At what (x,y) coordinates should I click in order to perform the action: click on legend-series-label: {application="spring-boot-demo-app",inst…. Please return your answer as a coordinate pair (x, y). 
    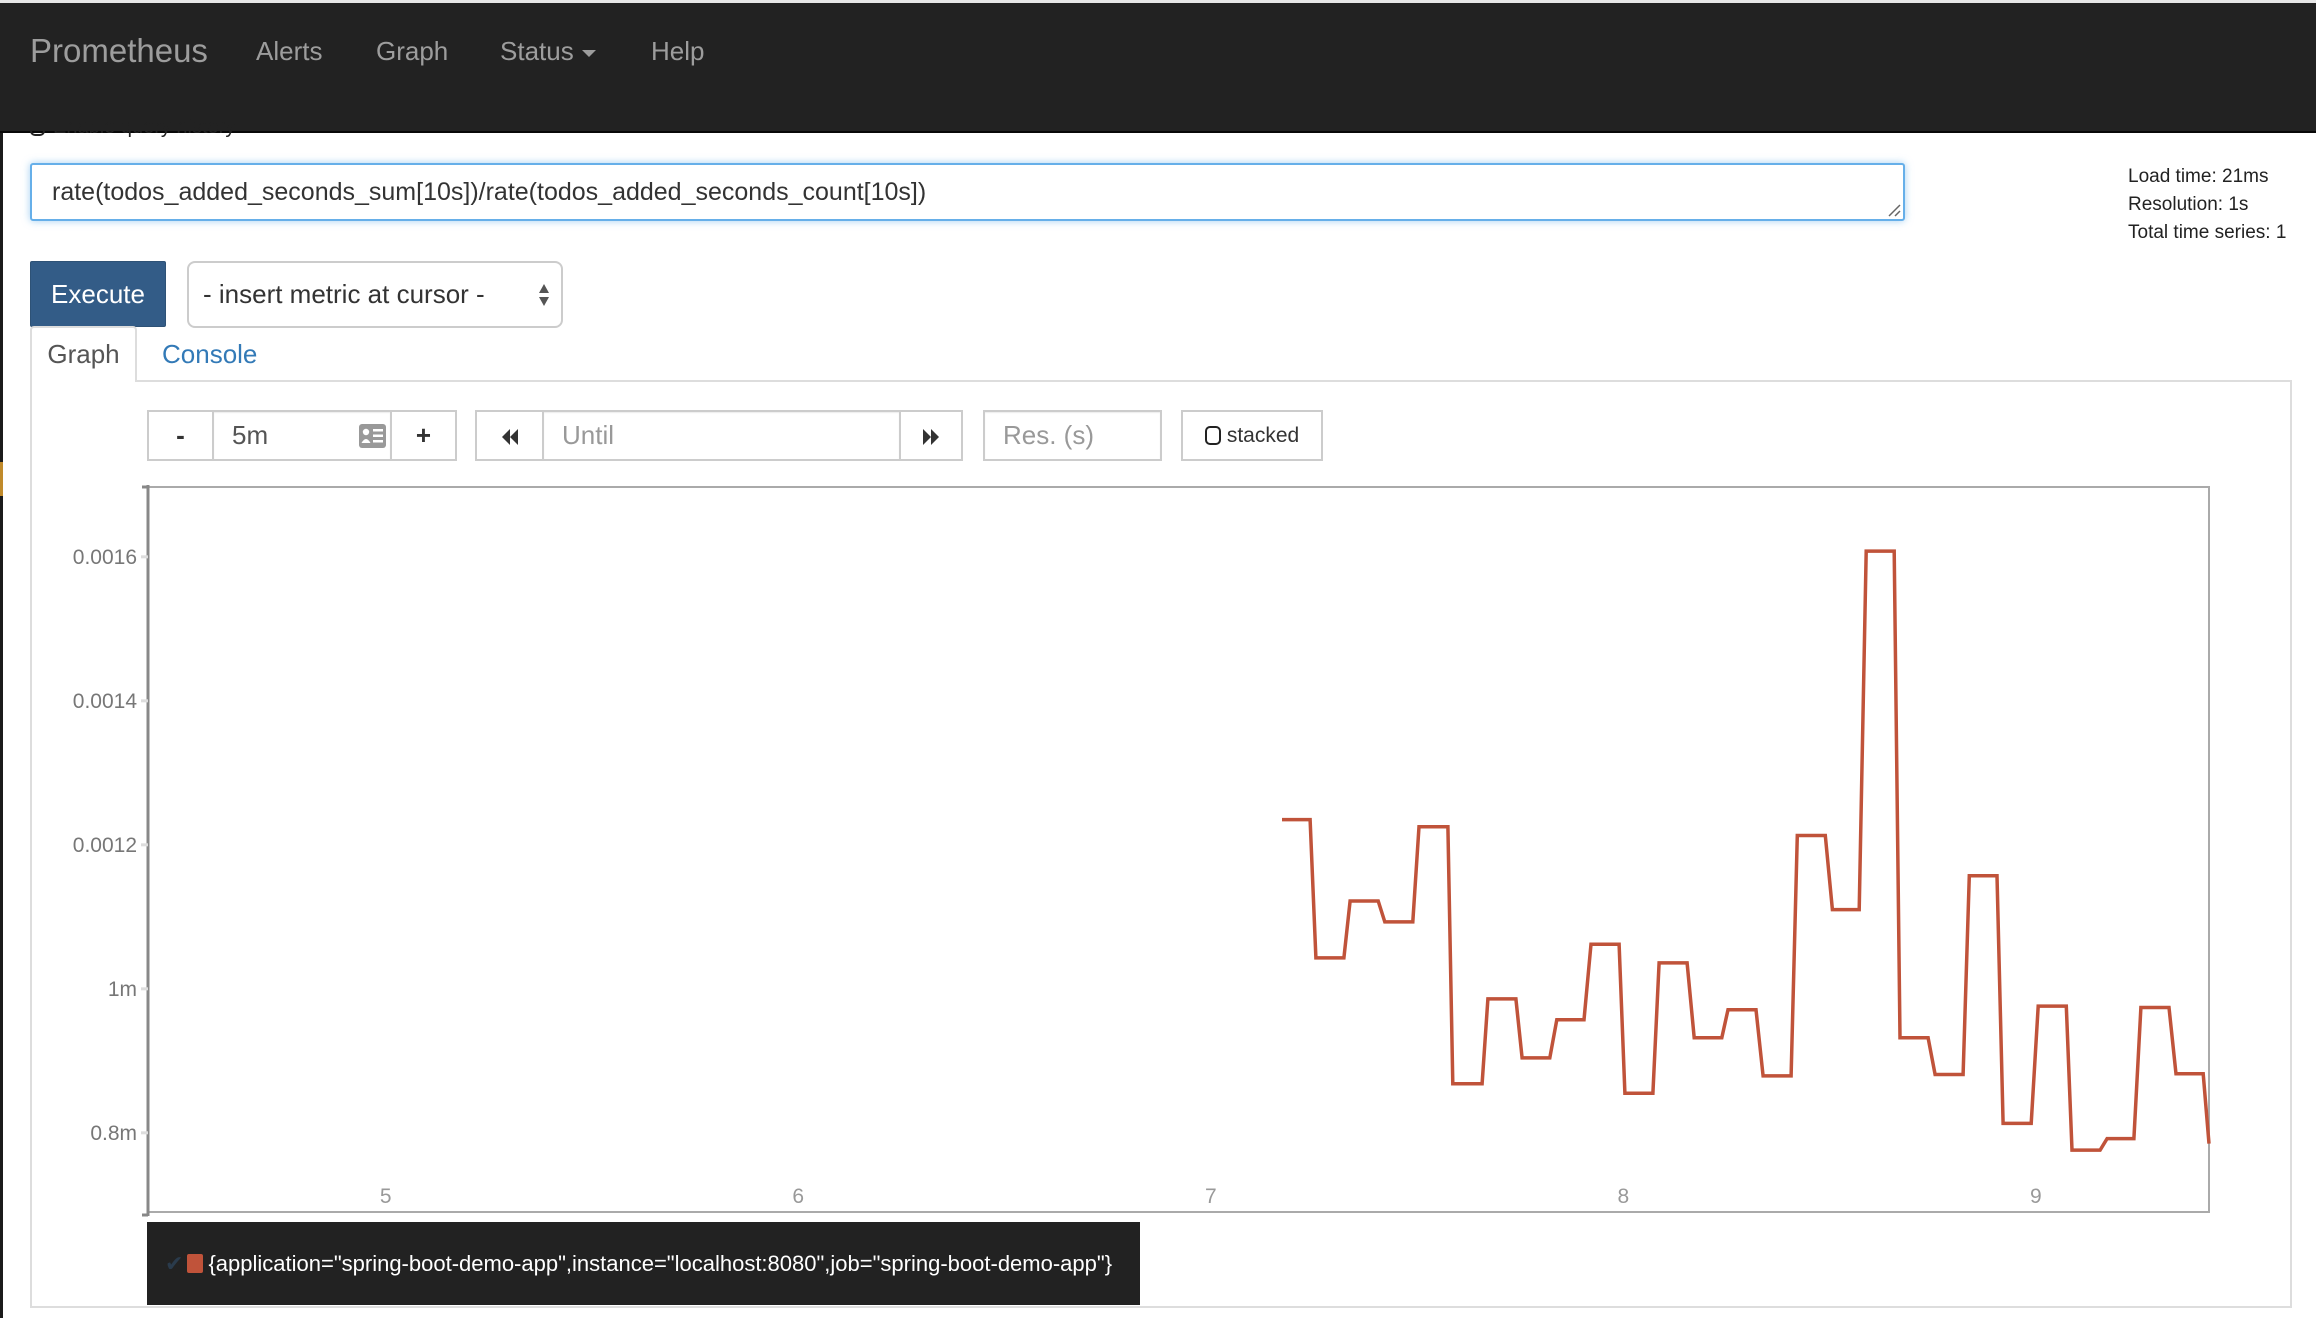
    Looking at the image, I should click on (660, 1264).